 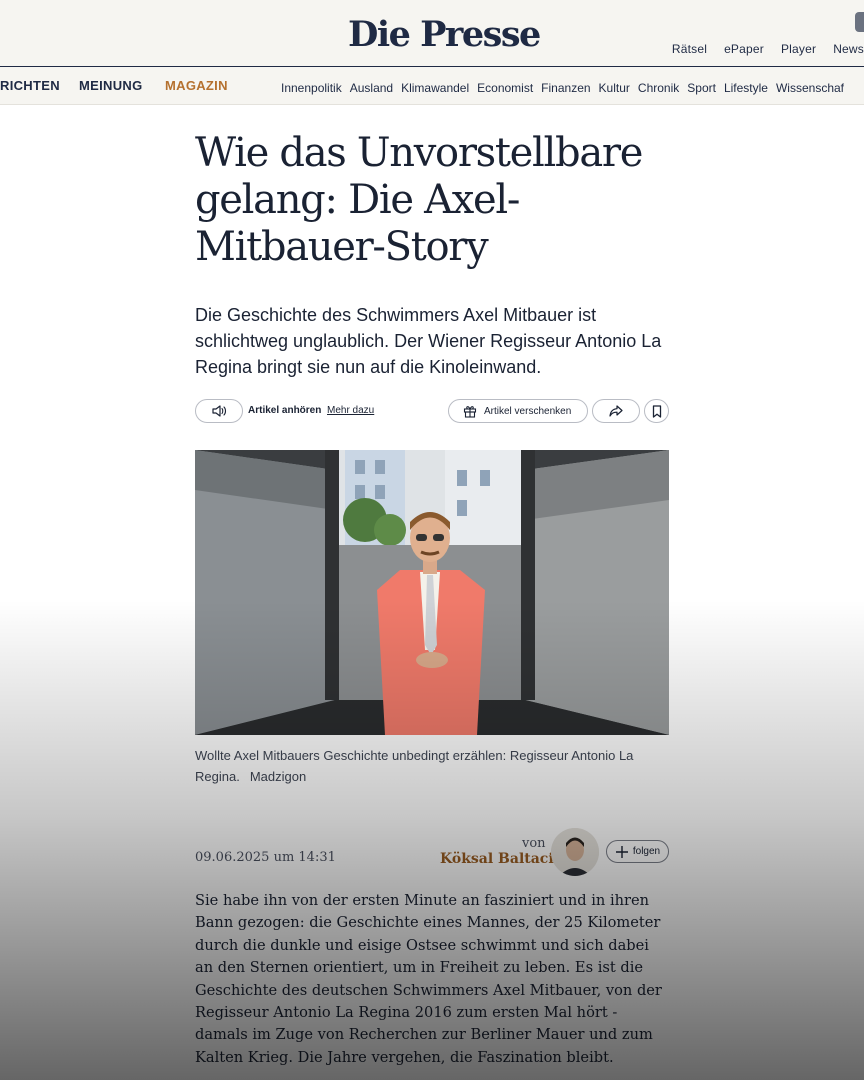 I want to click on link-raetsel: Rätsel, so click(x=689, y=49).